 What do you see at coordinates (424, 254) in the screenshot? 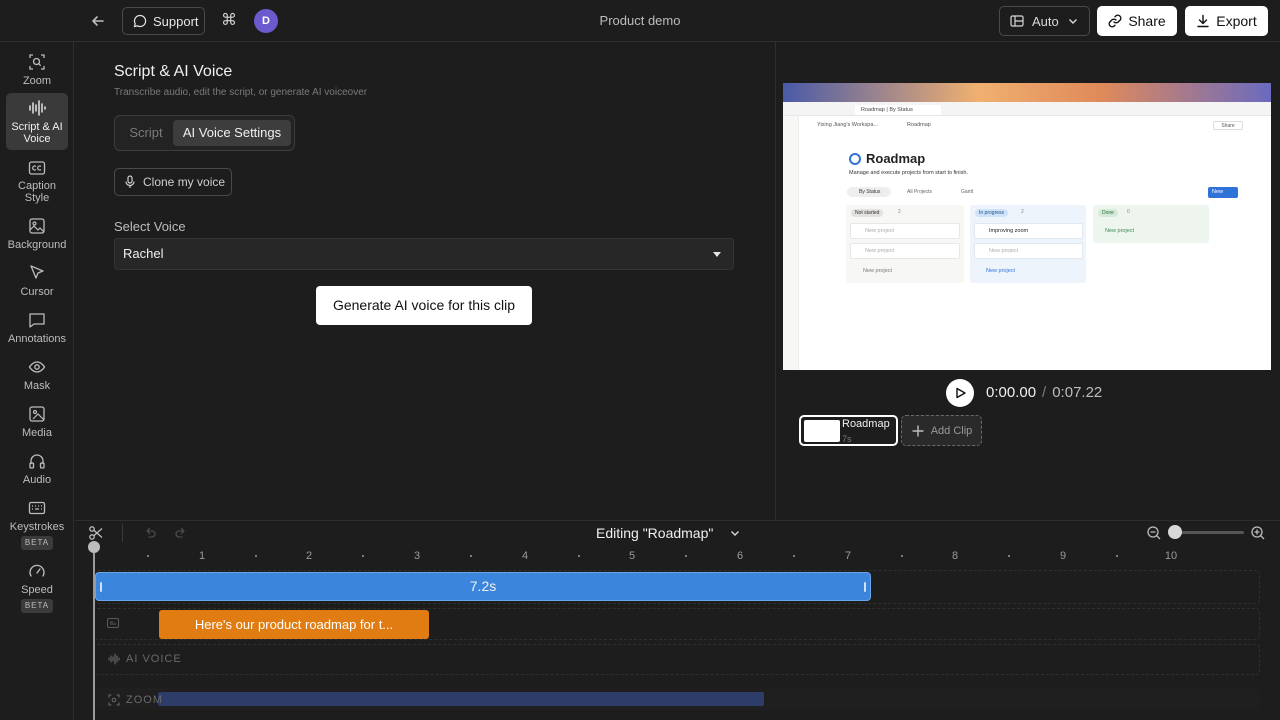
I see `voice-select: Rachel` at bounding box center [424, 254].